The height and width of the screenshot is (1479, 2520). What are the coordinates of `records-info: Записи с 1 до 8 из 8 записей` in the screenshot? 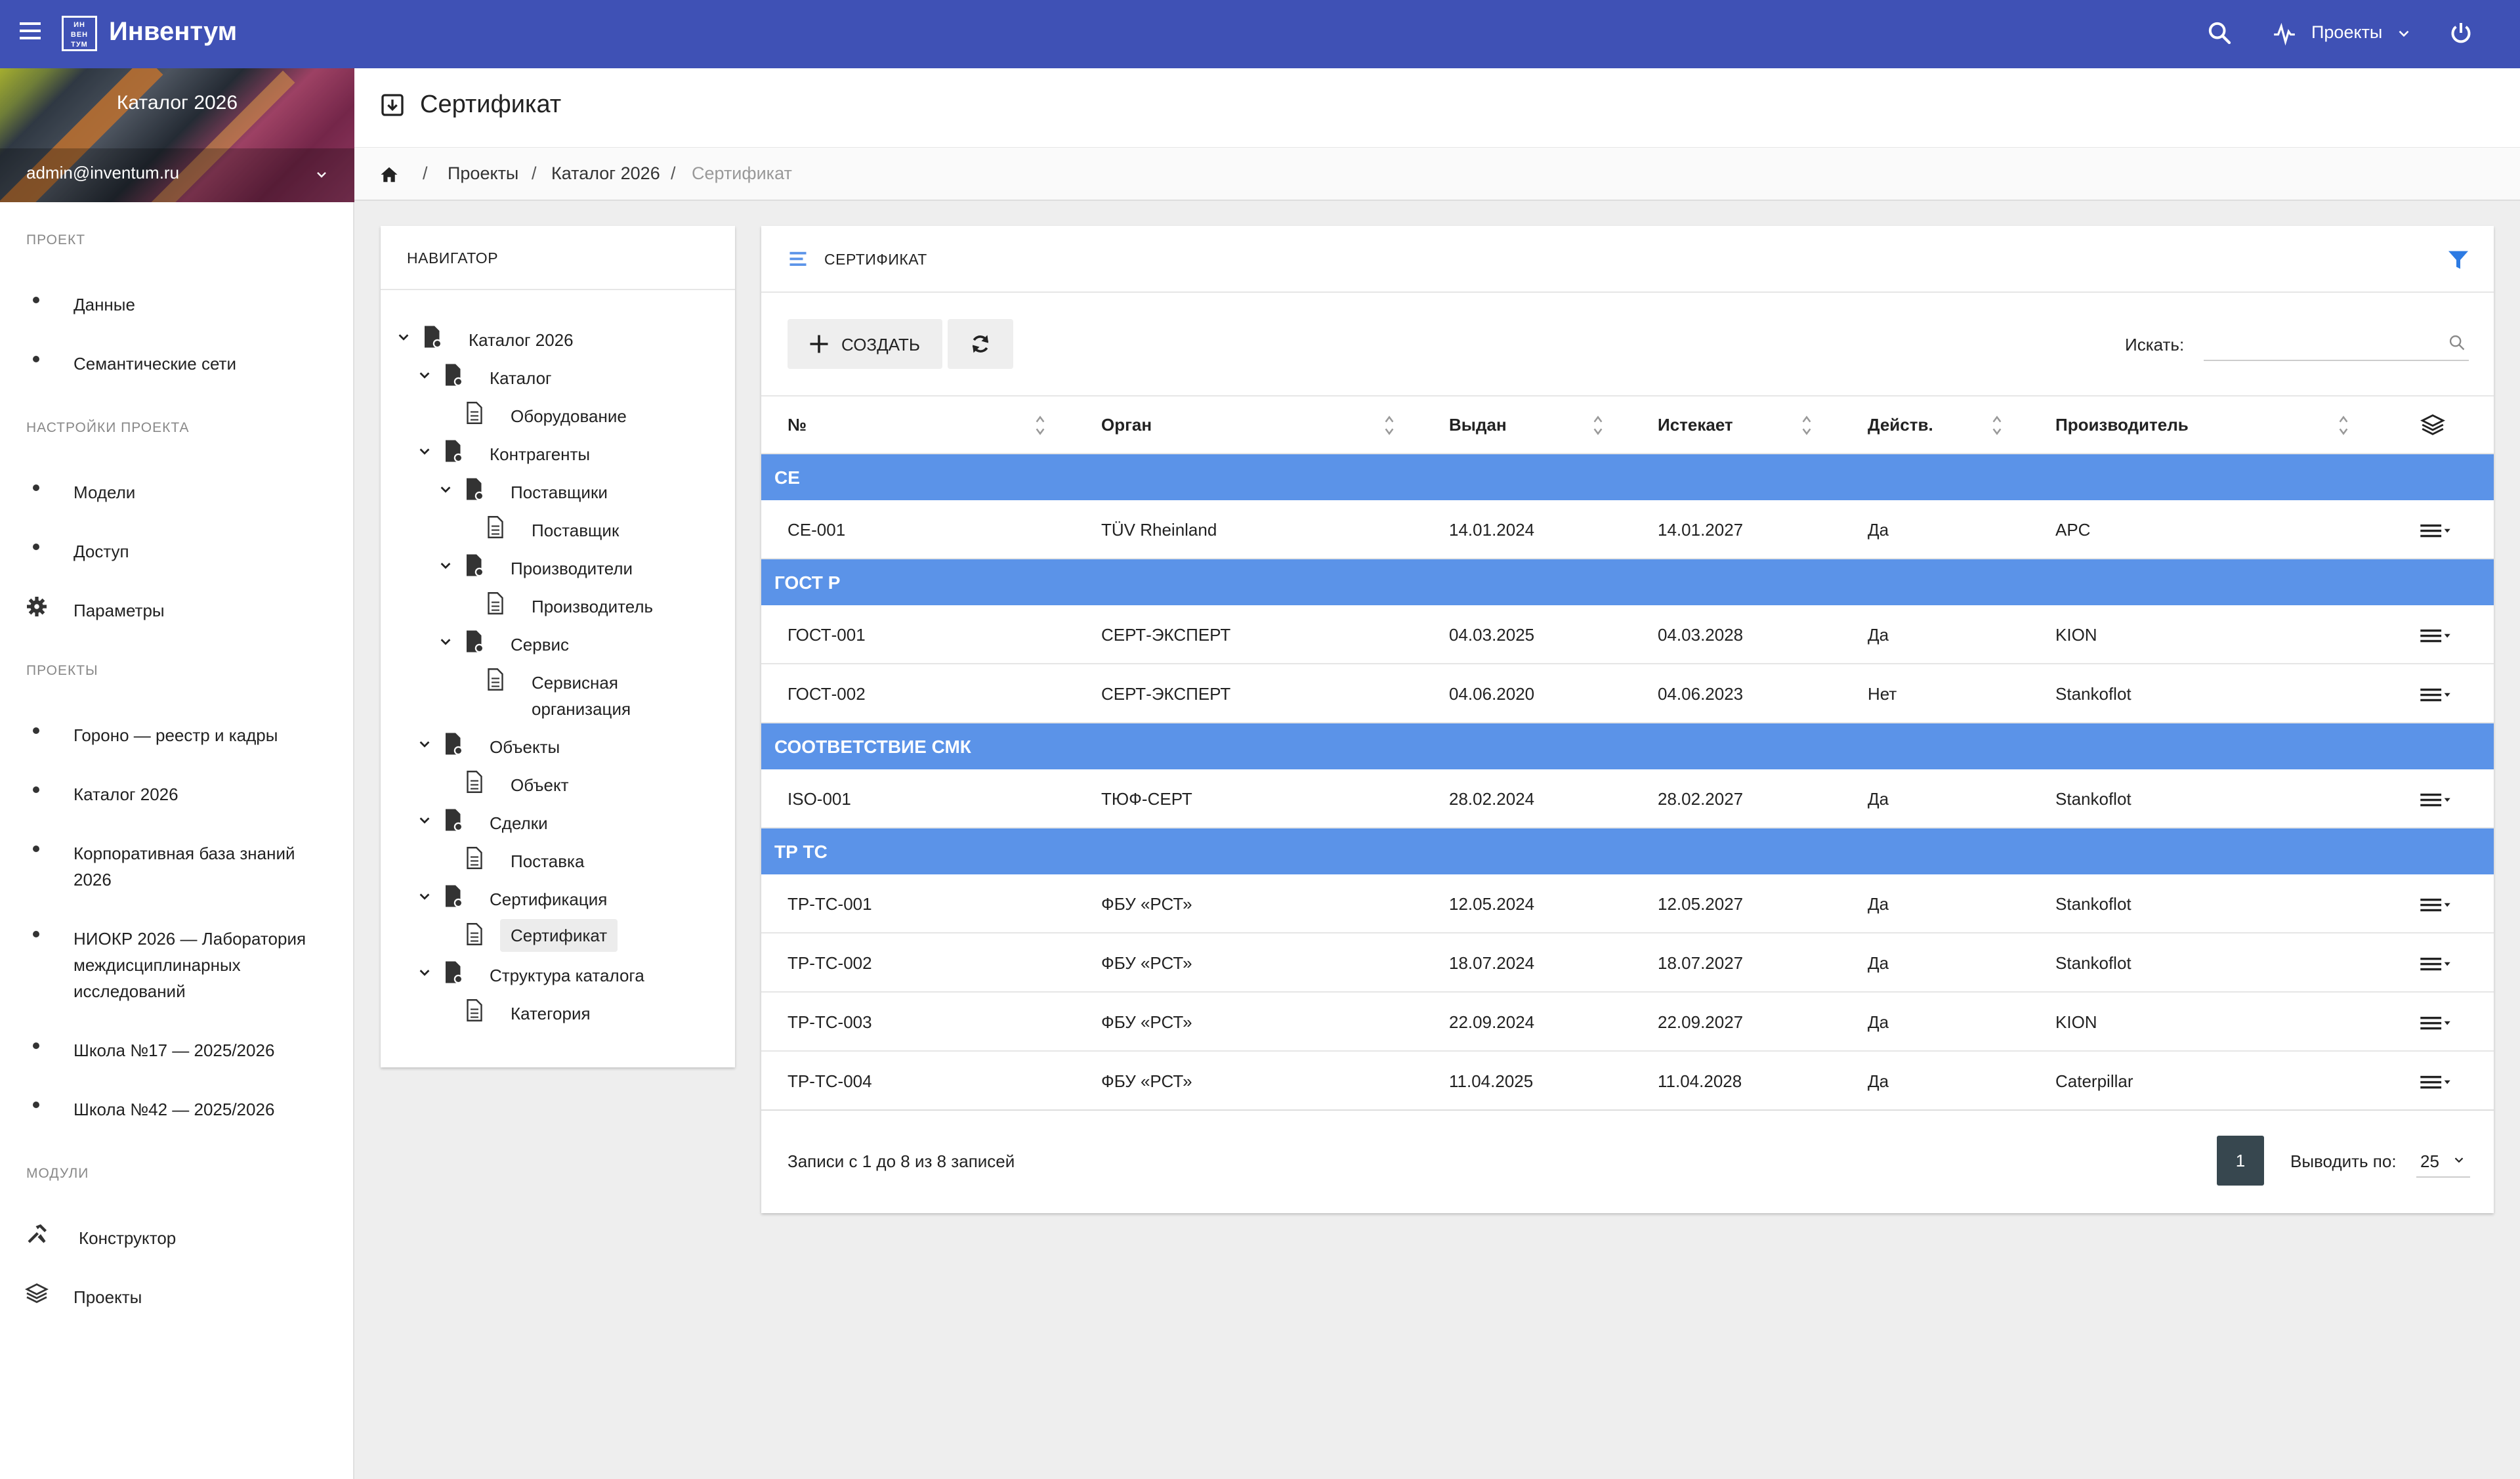 It's located at (901, 1161).